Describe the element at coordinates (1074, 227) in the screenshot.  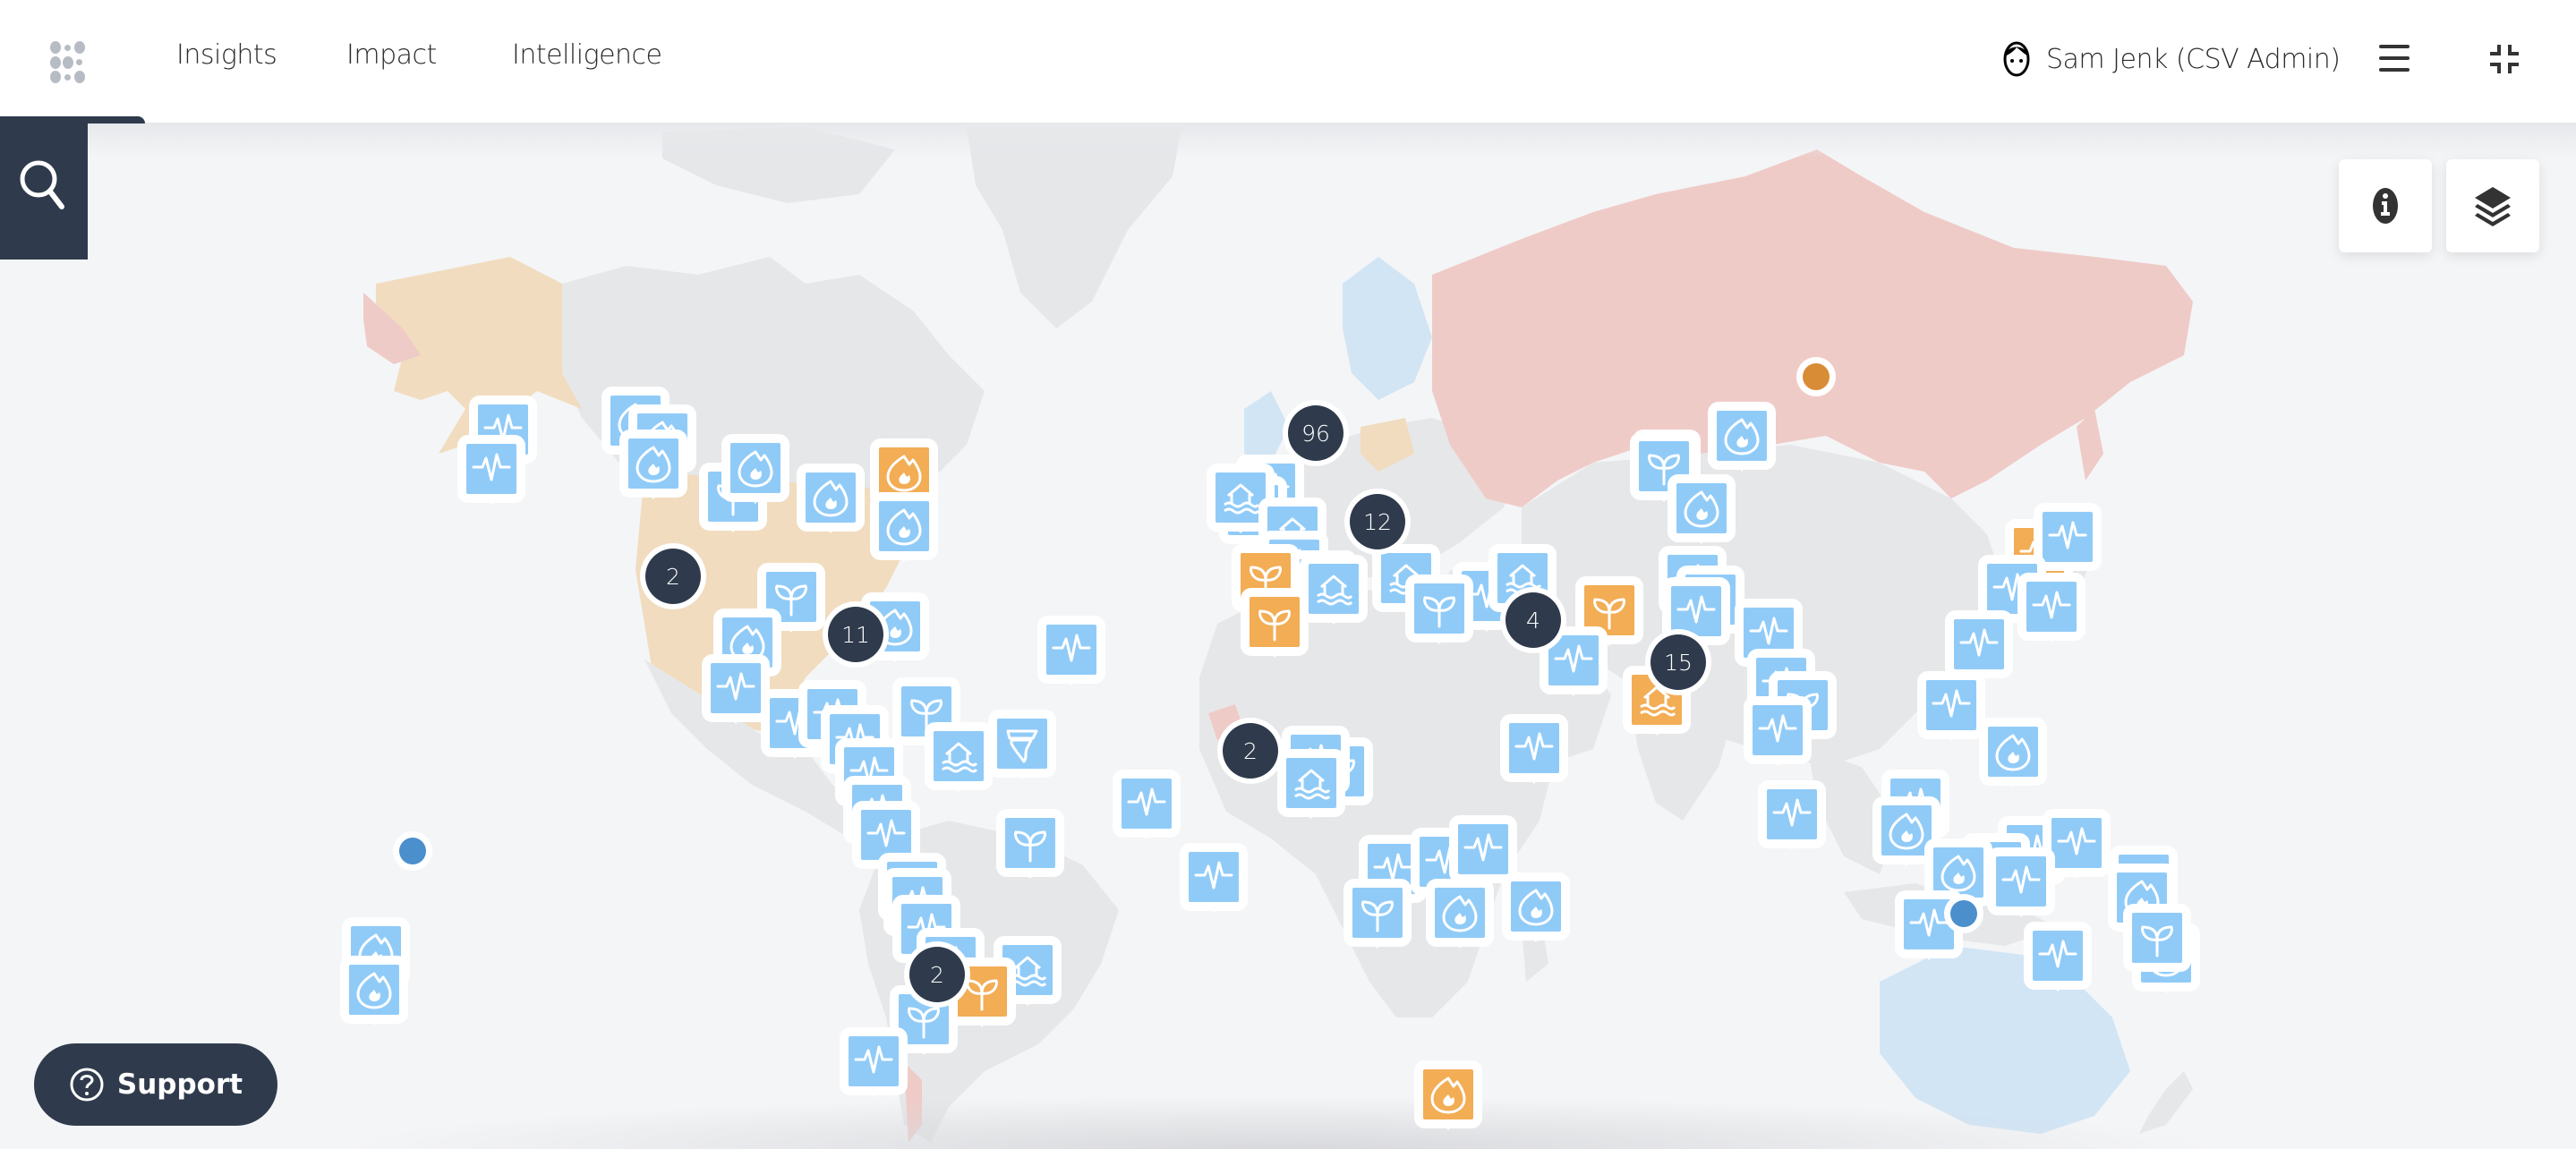
I see `land-greenland` at that location.